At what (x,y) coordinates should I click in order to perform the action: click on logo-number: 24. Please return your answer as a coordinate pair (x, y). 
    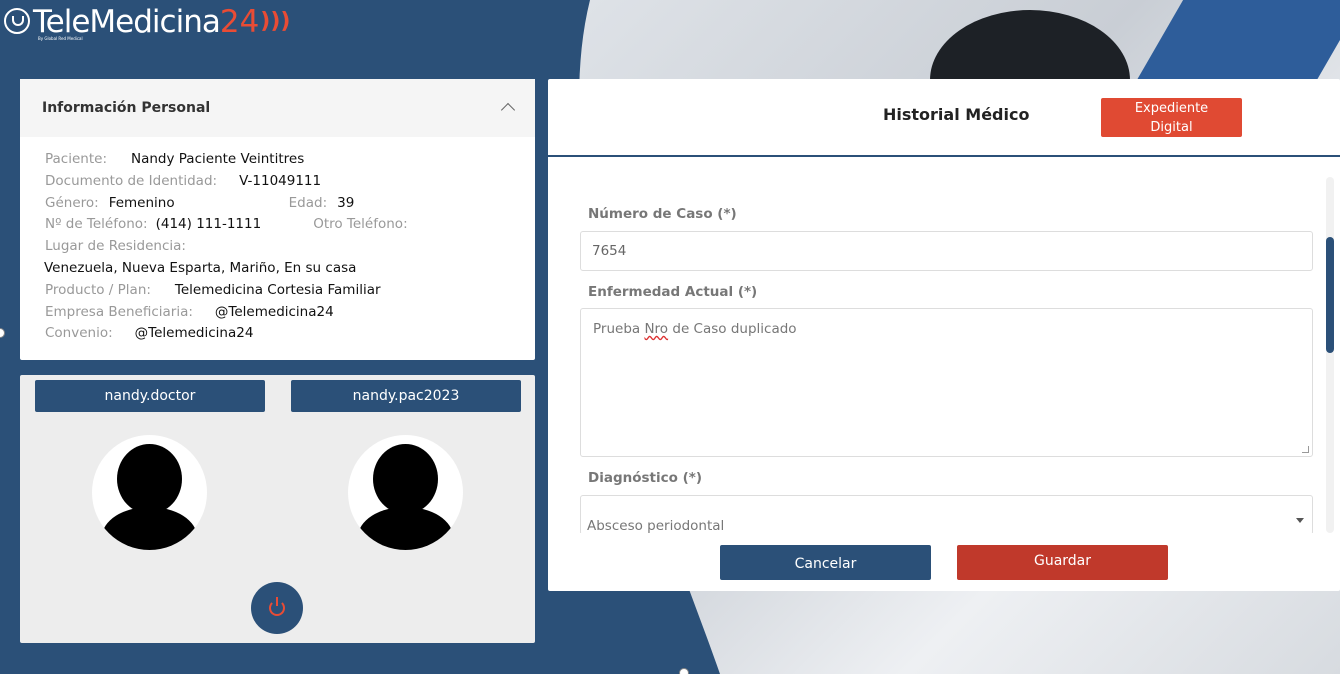
    Looking at the image, I should click on (239, 22).